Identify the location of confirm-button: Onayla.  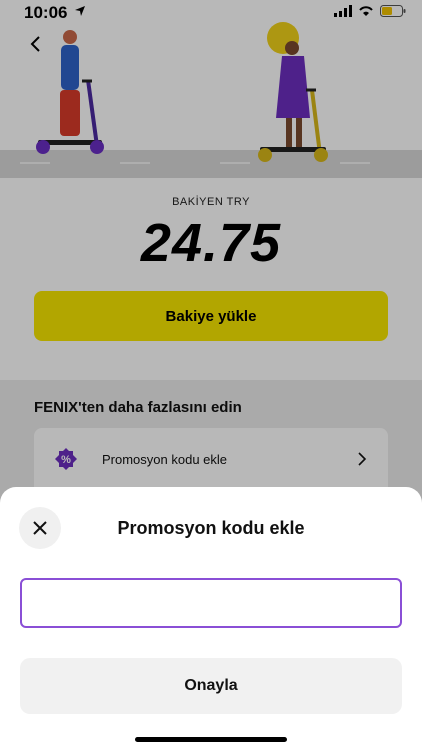
(211, 686).